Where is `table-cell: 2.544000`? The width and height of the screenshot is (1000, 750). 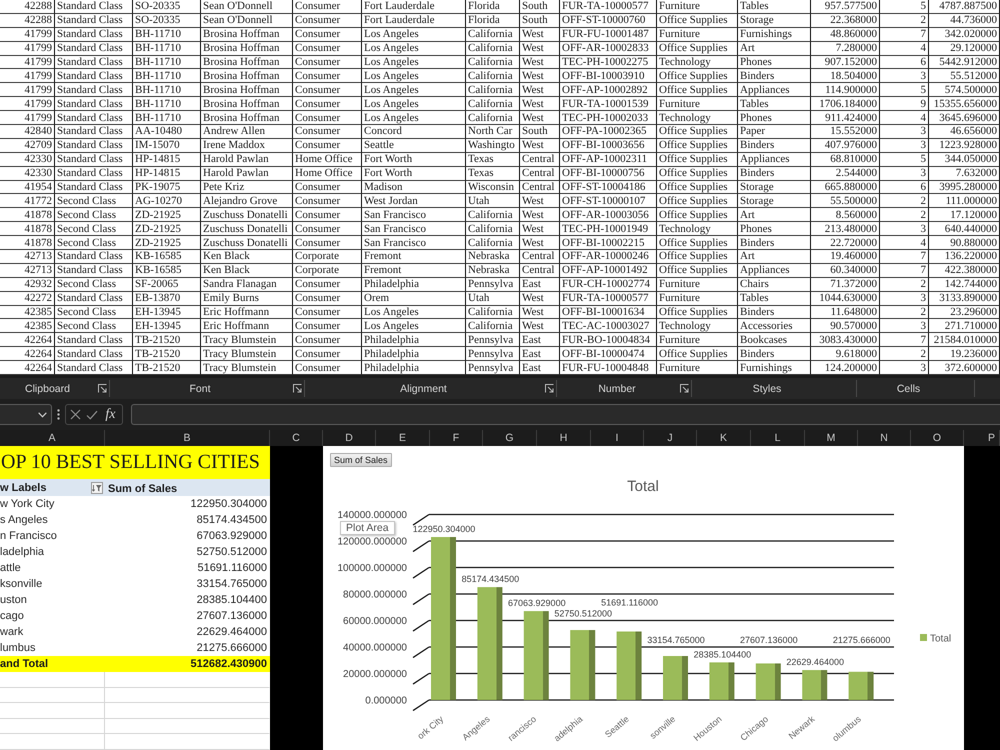
table-cell: 2.544000 is located at coordinates (845, 173).